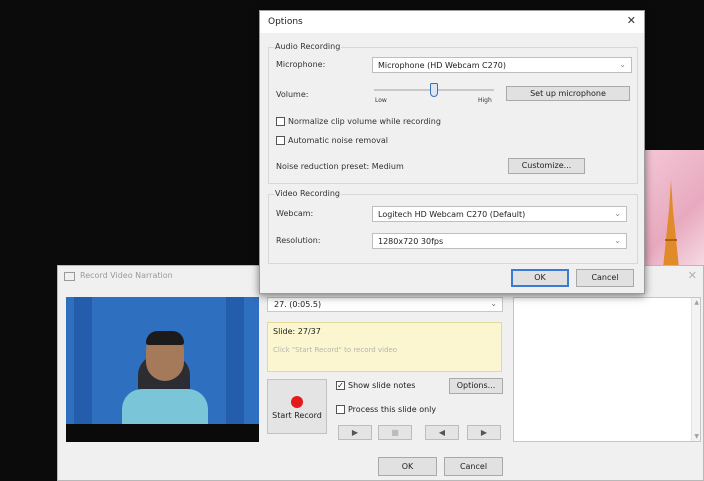 The image size is (704, 481). What do you see at coordinates (695, 369) in the screenshot?
I see `scrollbar` at bounding box center [695, 369].